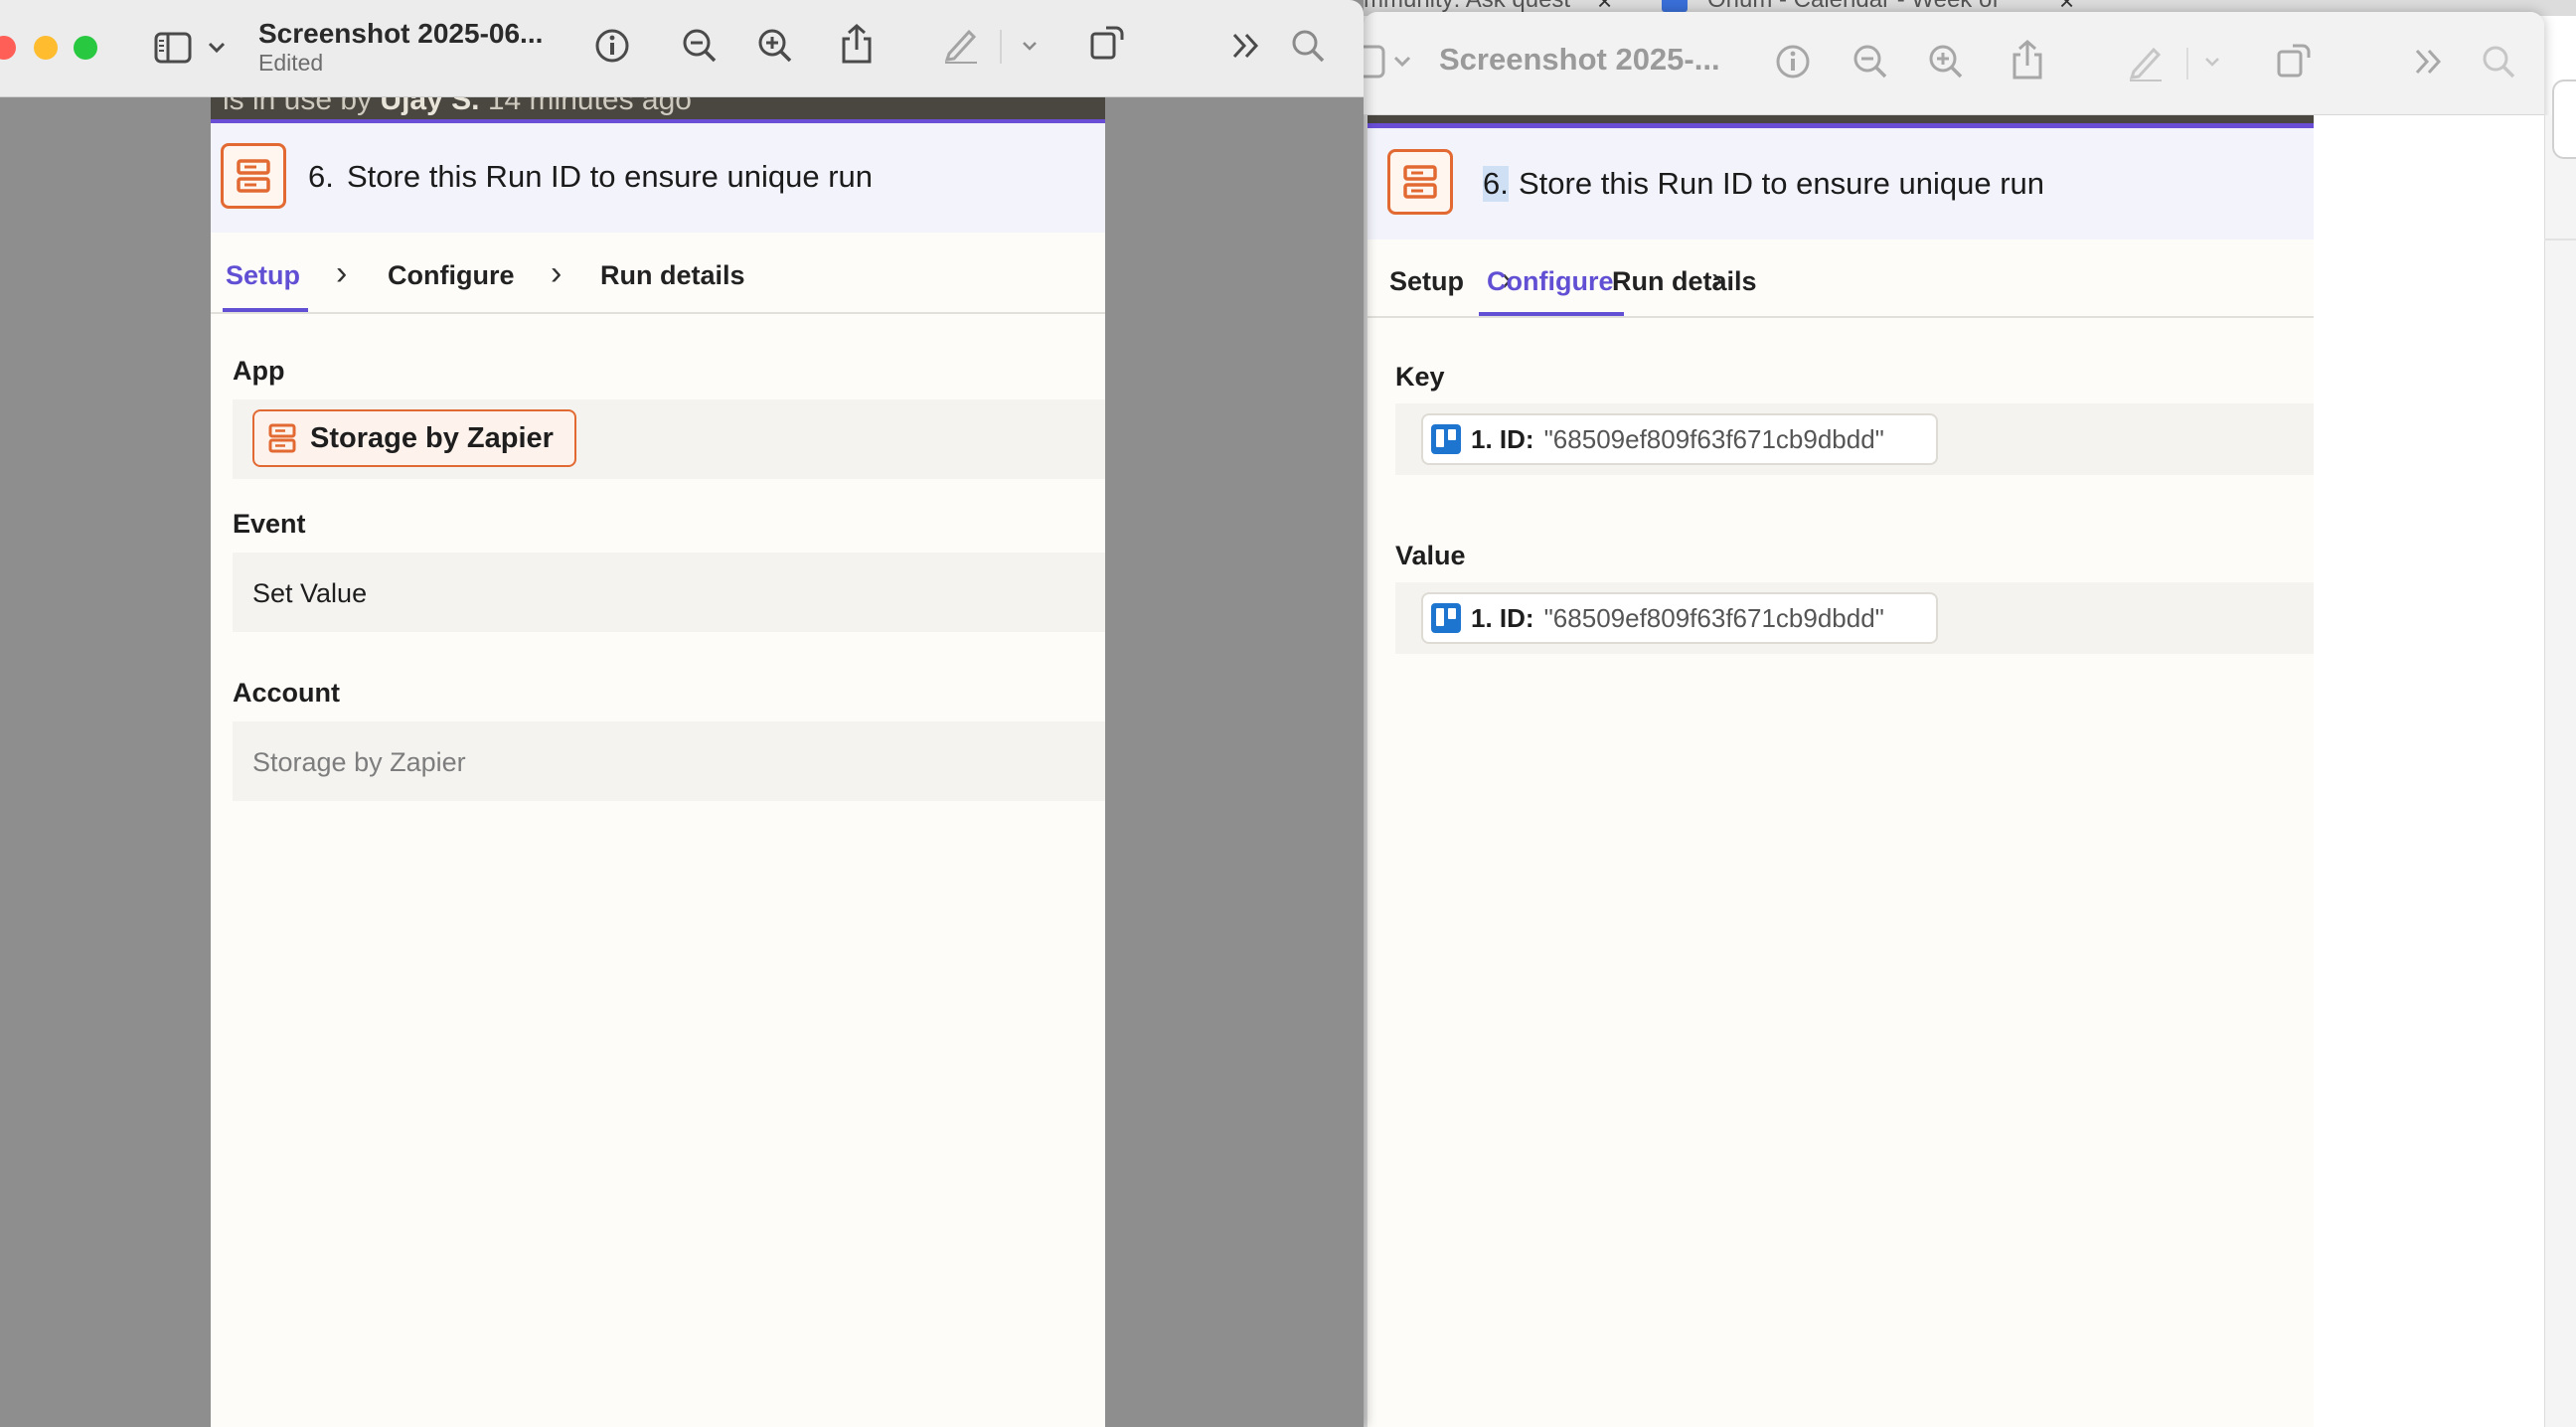  Describe the element at coordinates (269, 524) in the screenshot. I see `event-label: Event` at that location.